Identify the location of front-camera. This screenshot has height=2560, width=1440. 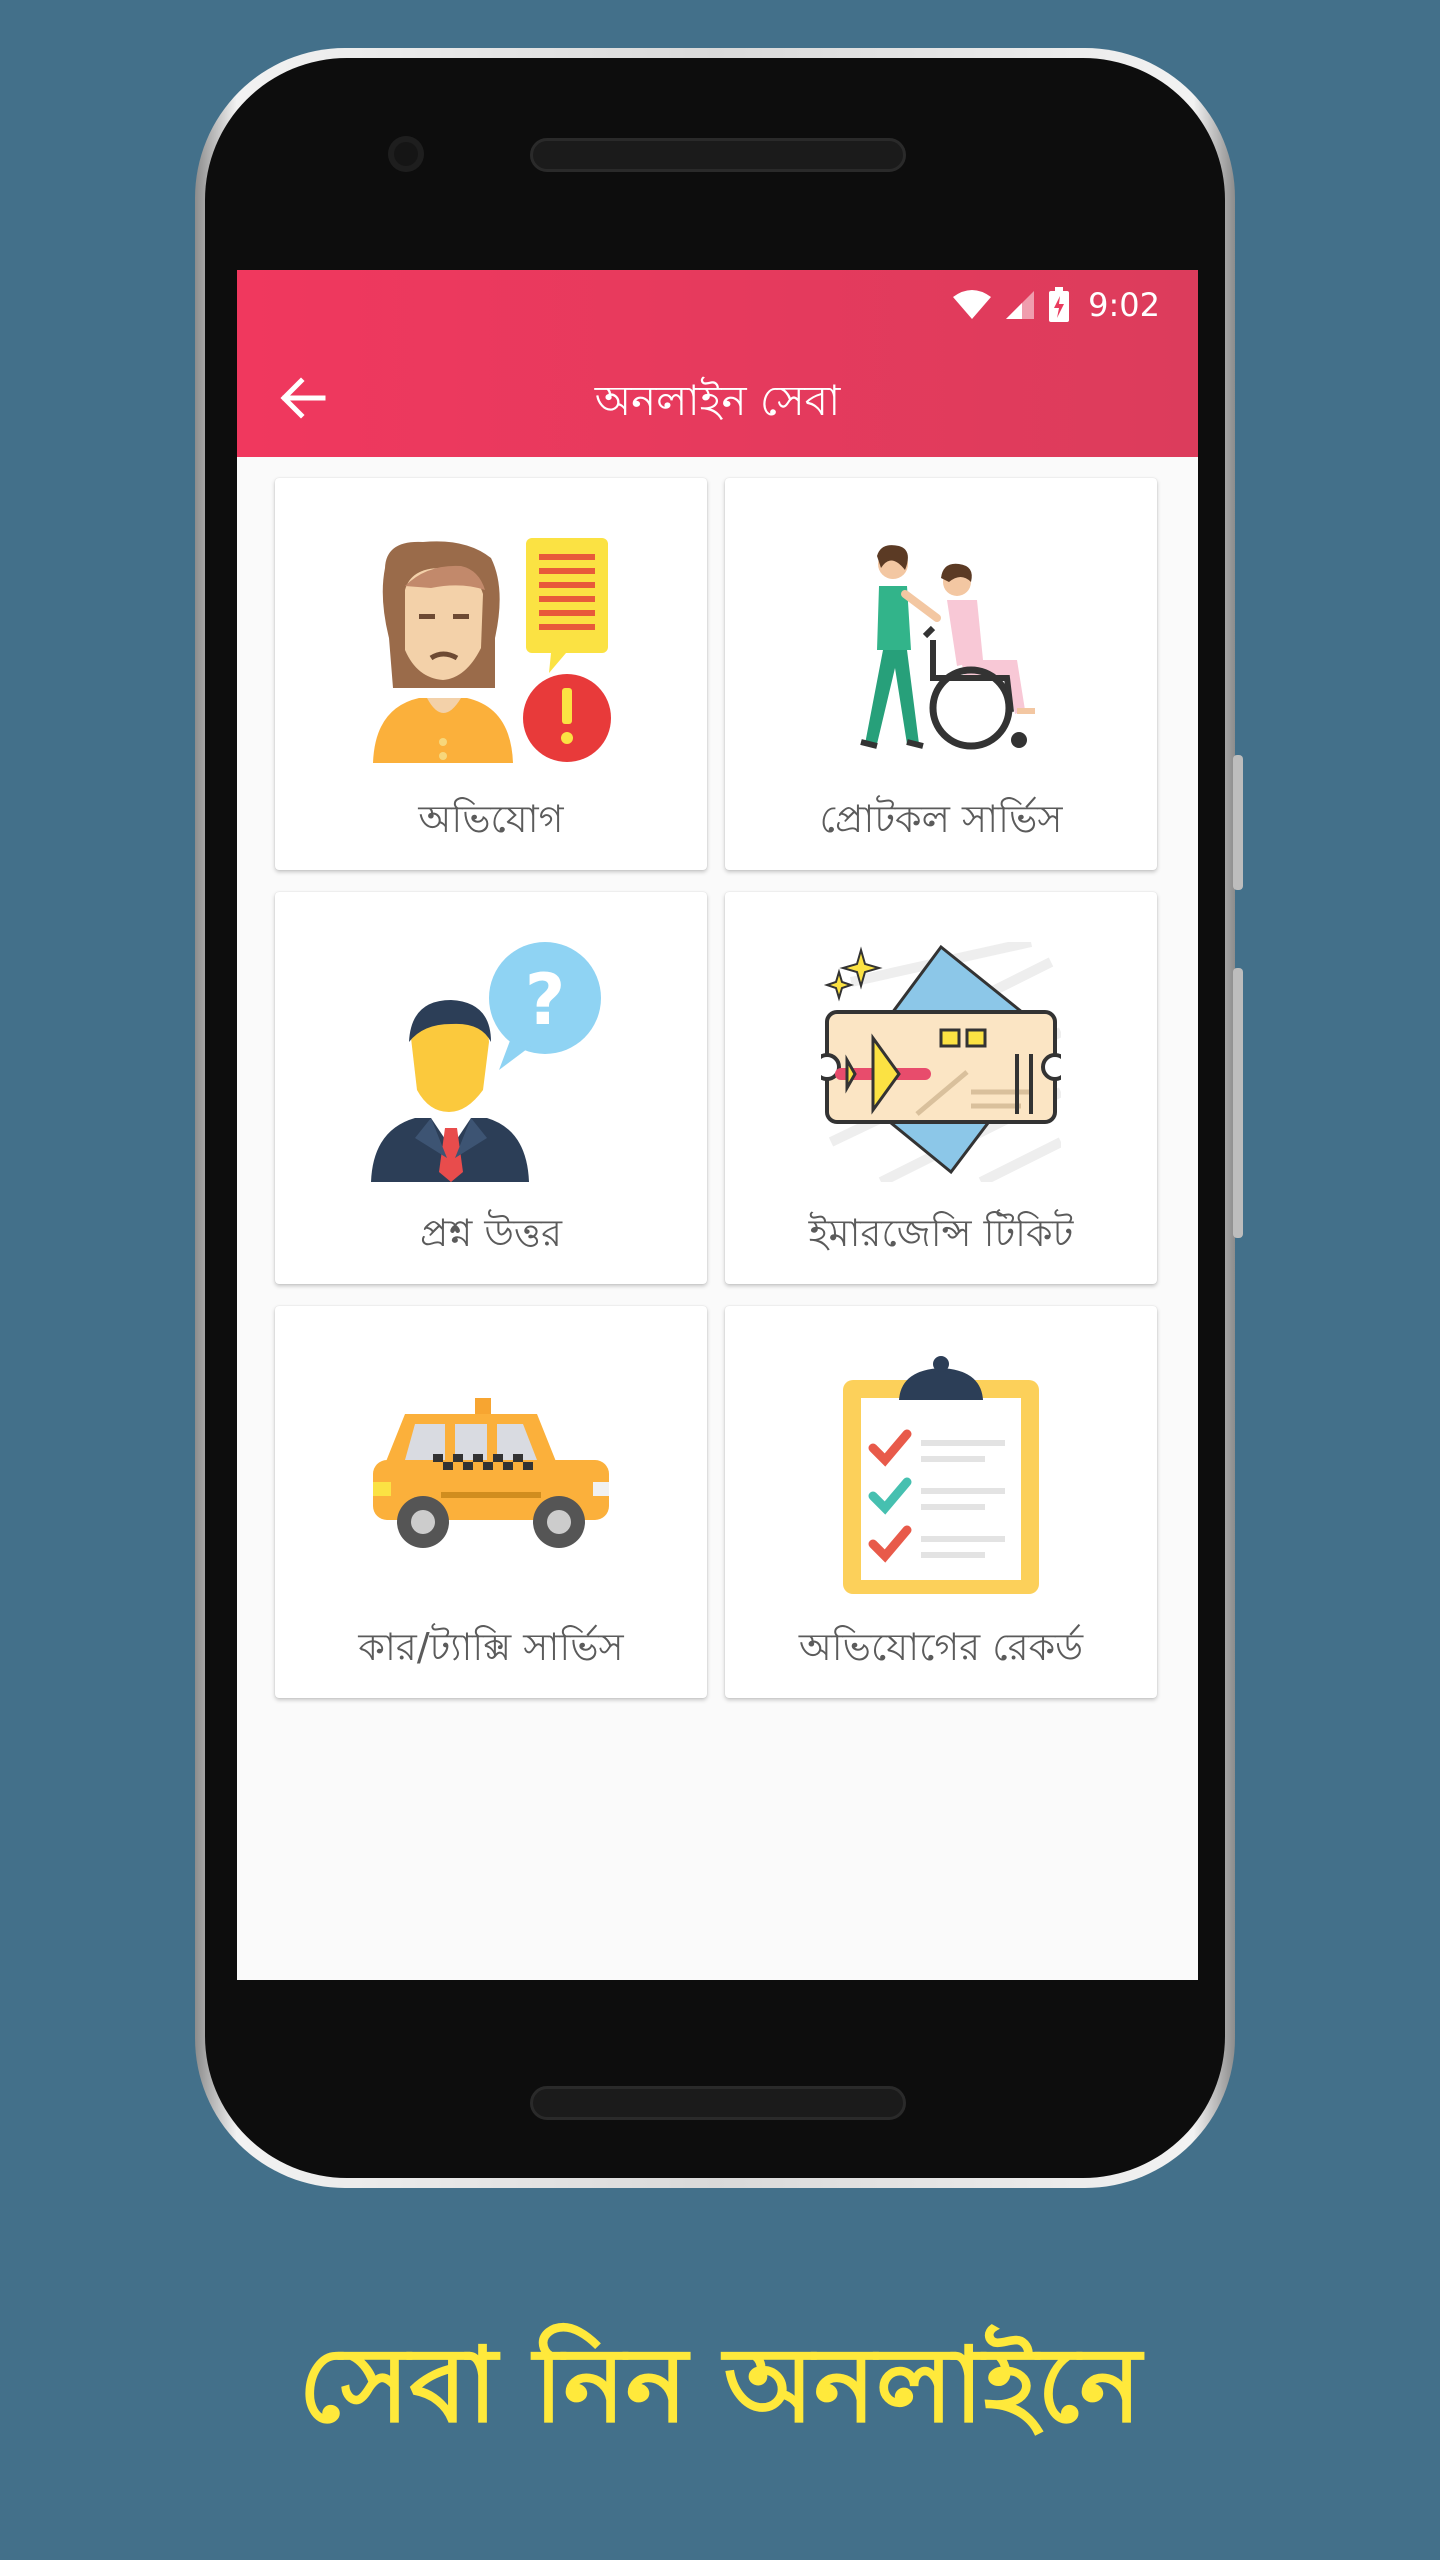
(406, 154).